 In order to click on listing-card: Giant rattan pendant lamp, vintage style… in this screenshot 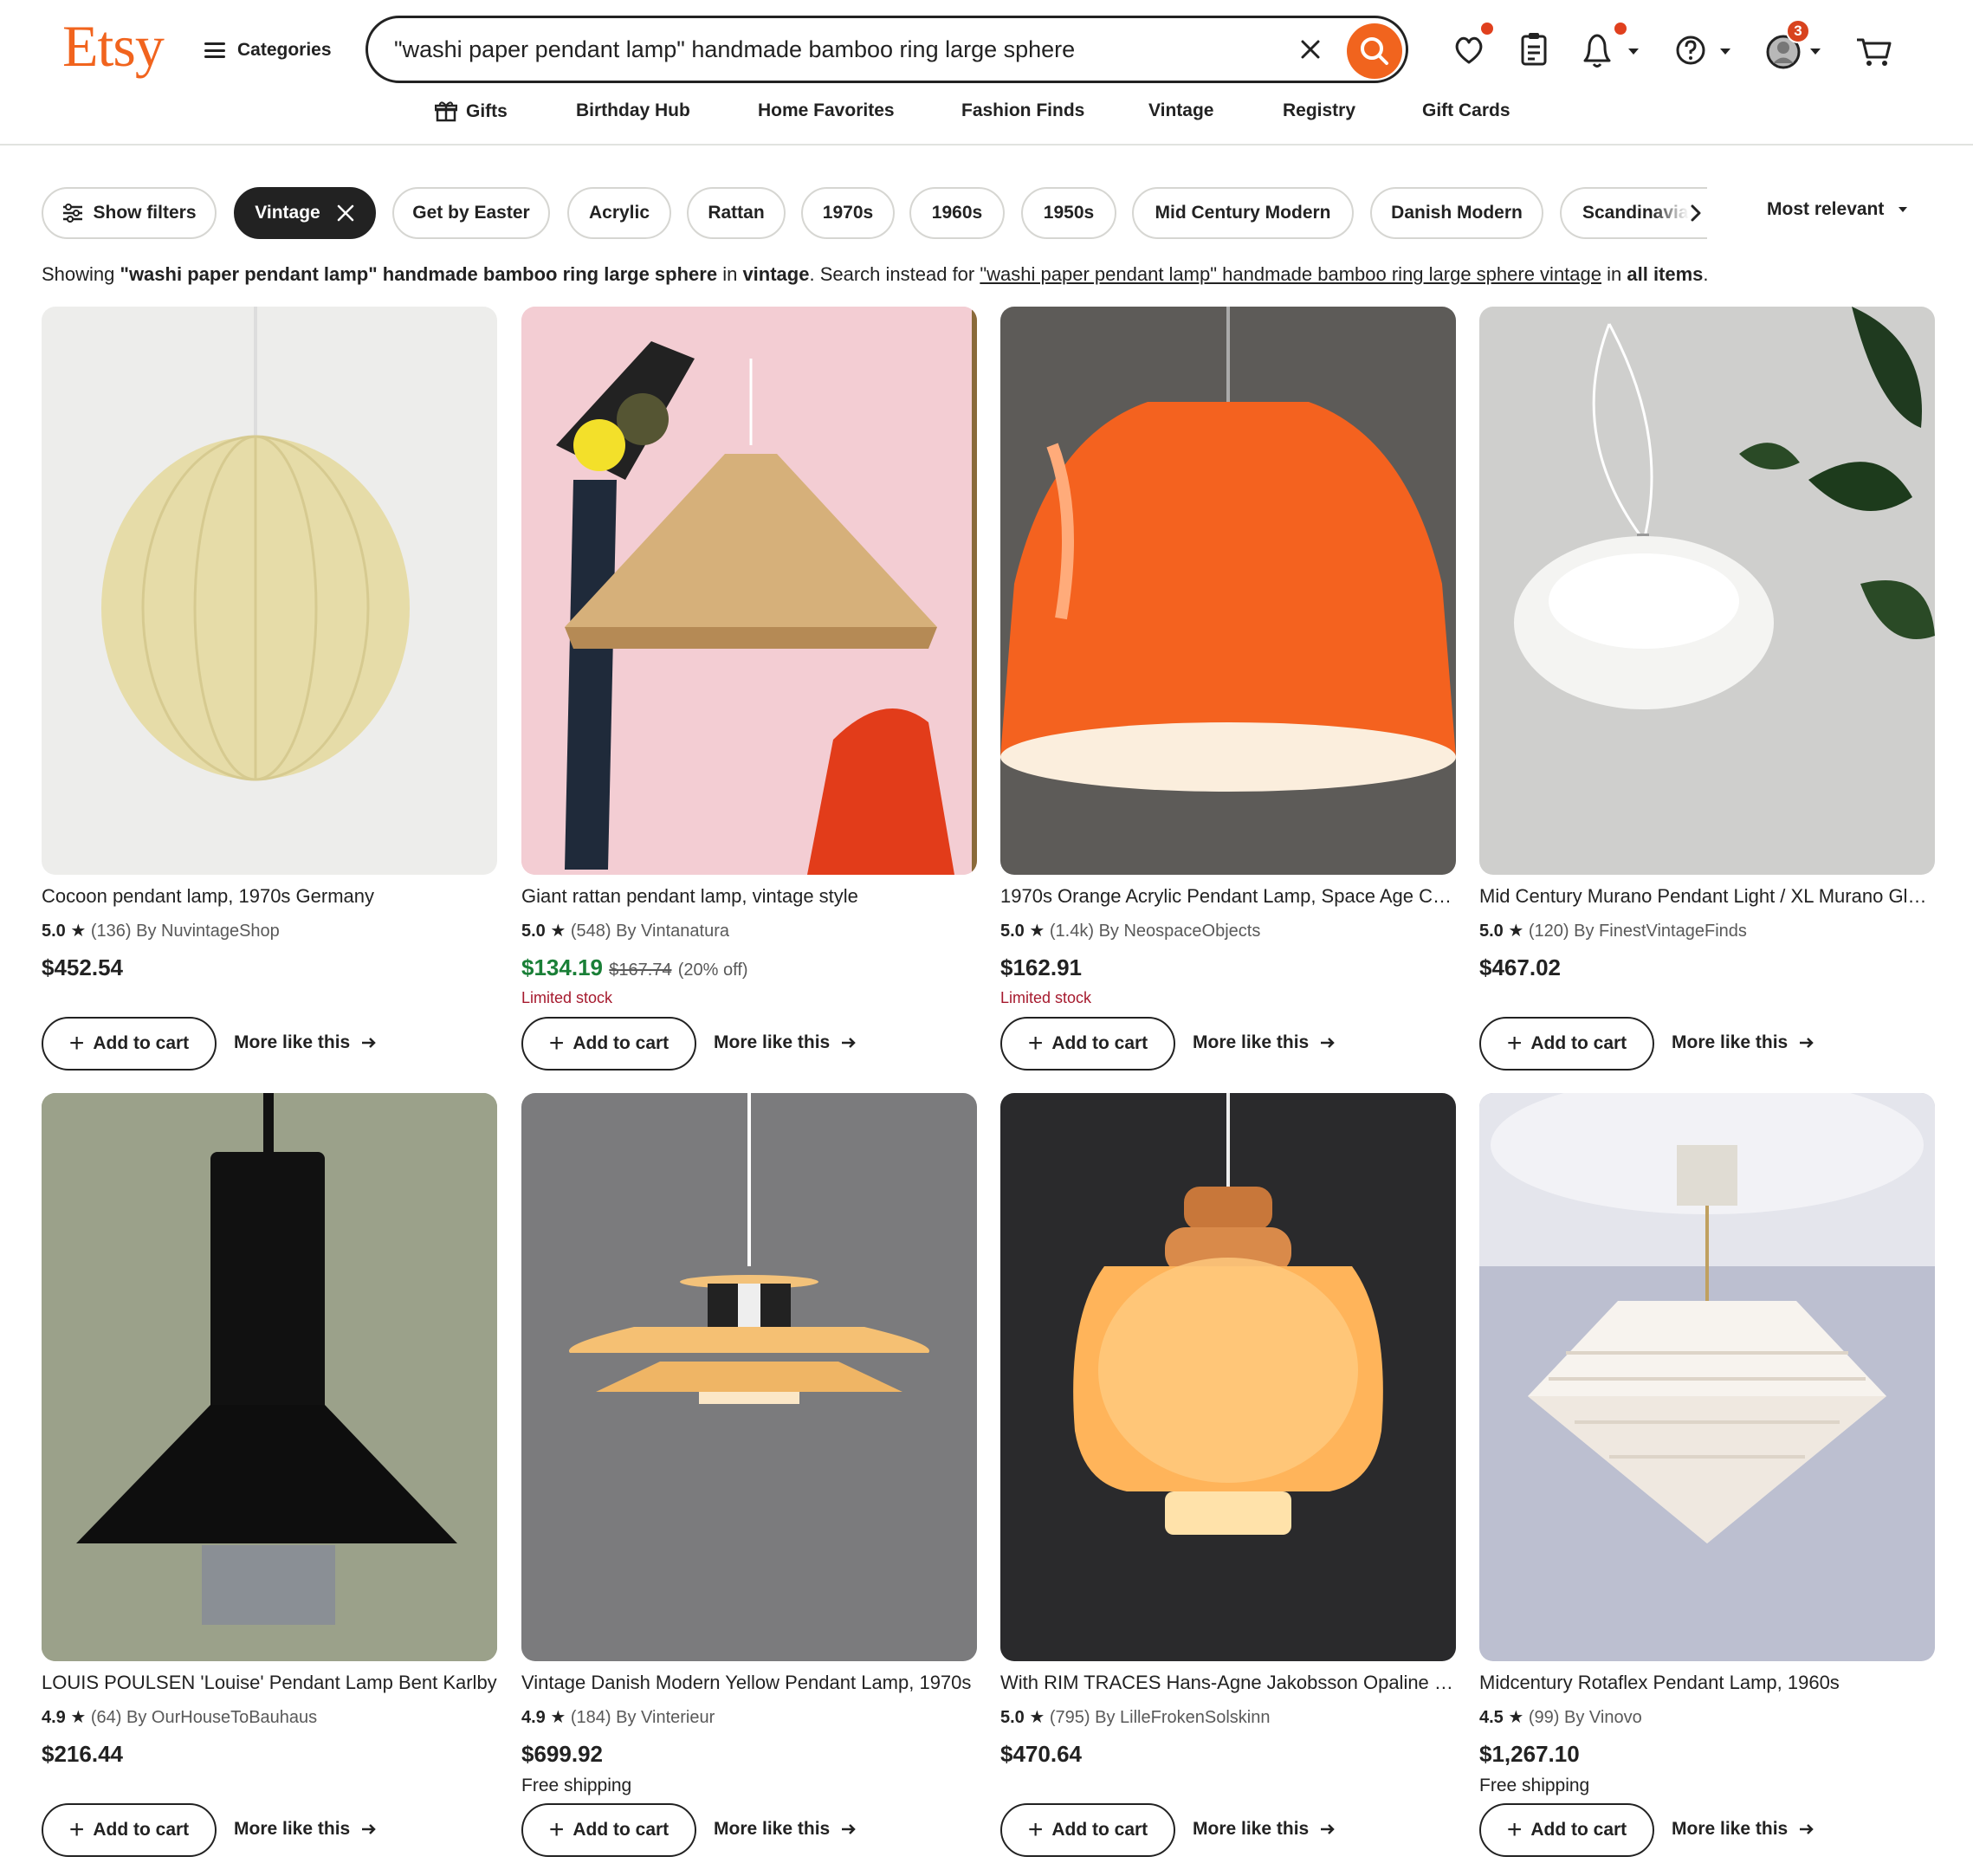, I will do `click(749, 689)`.